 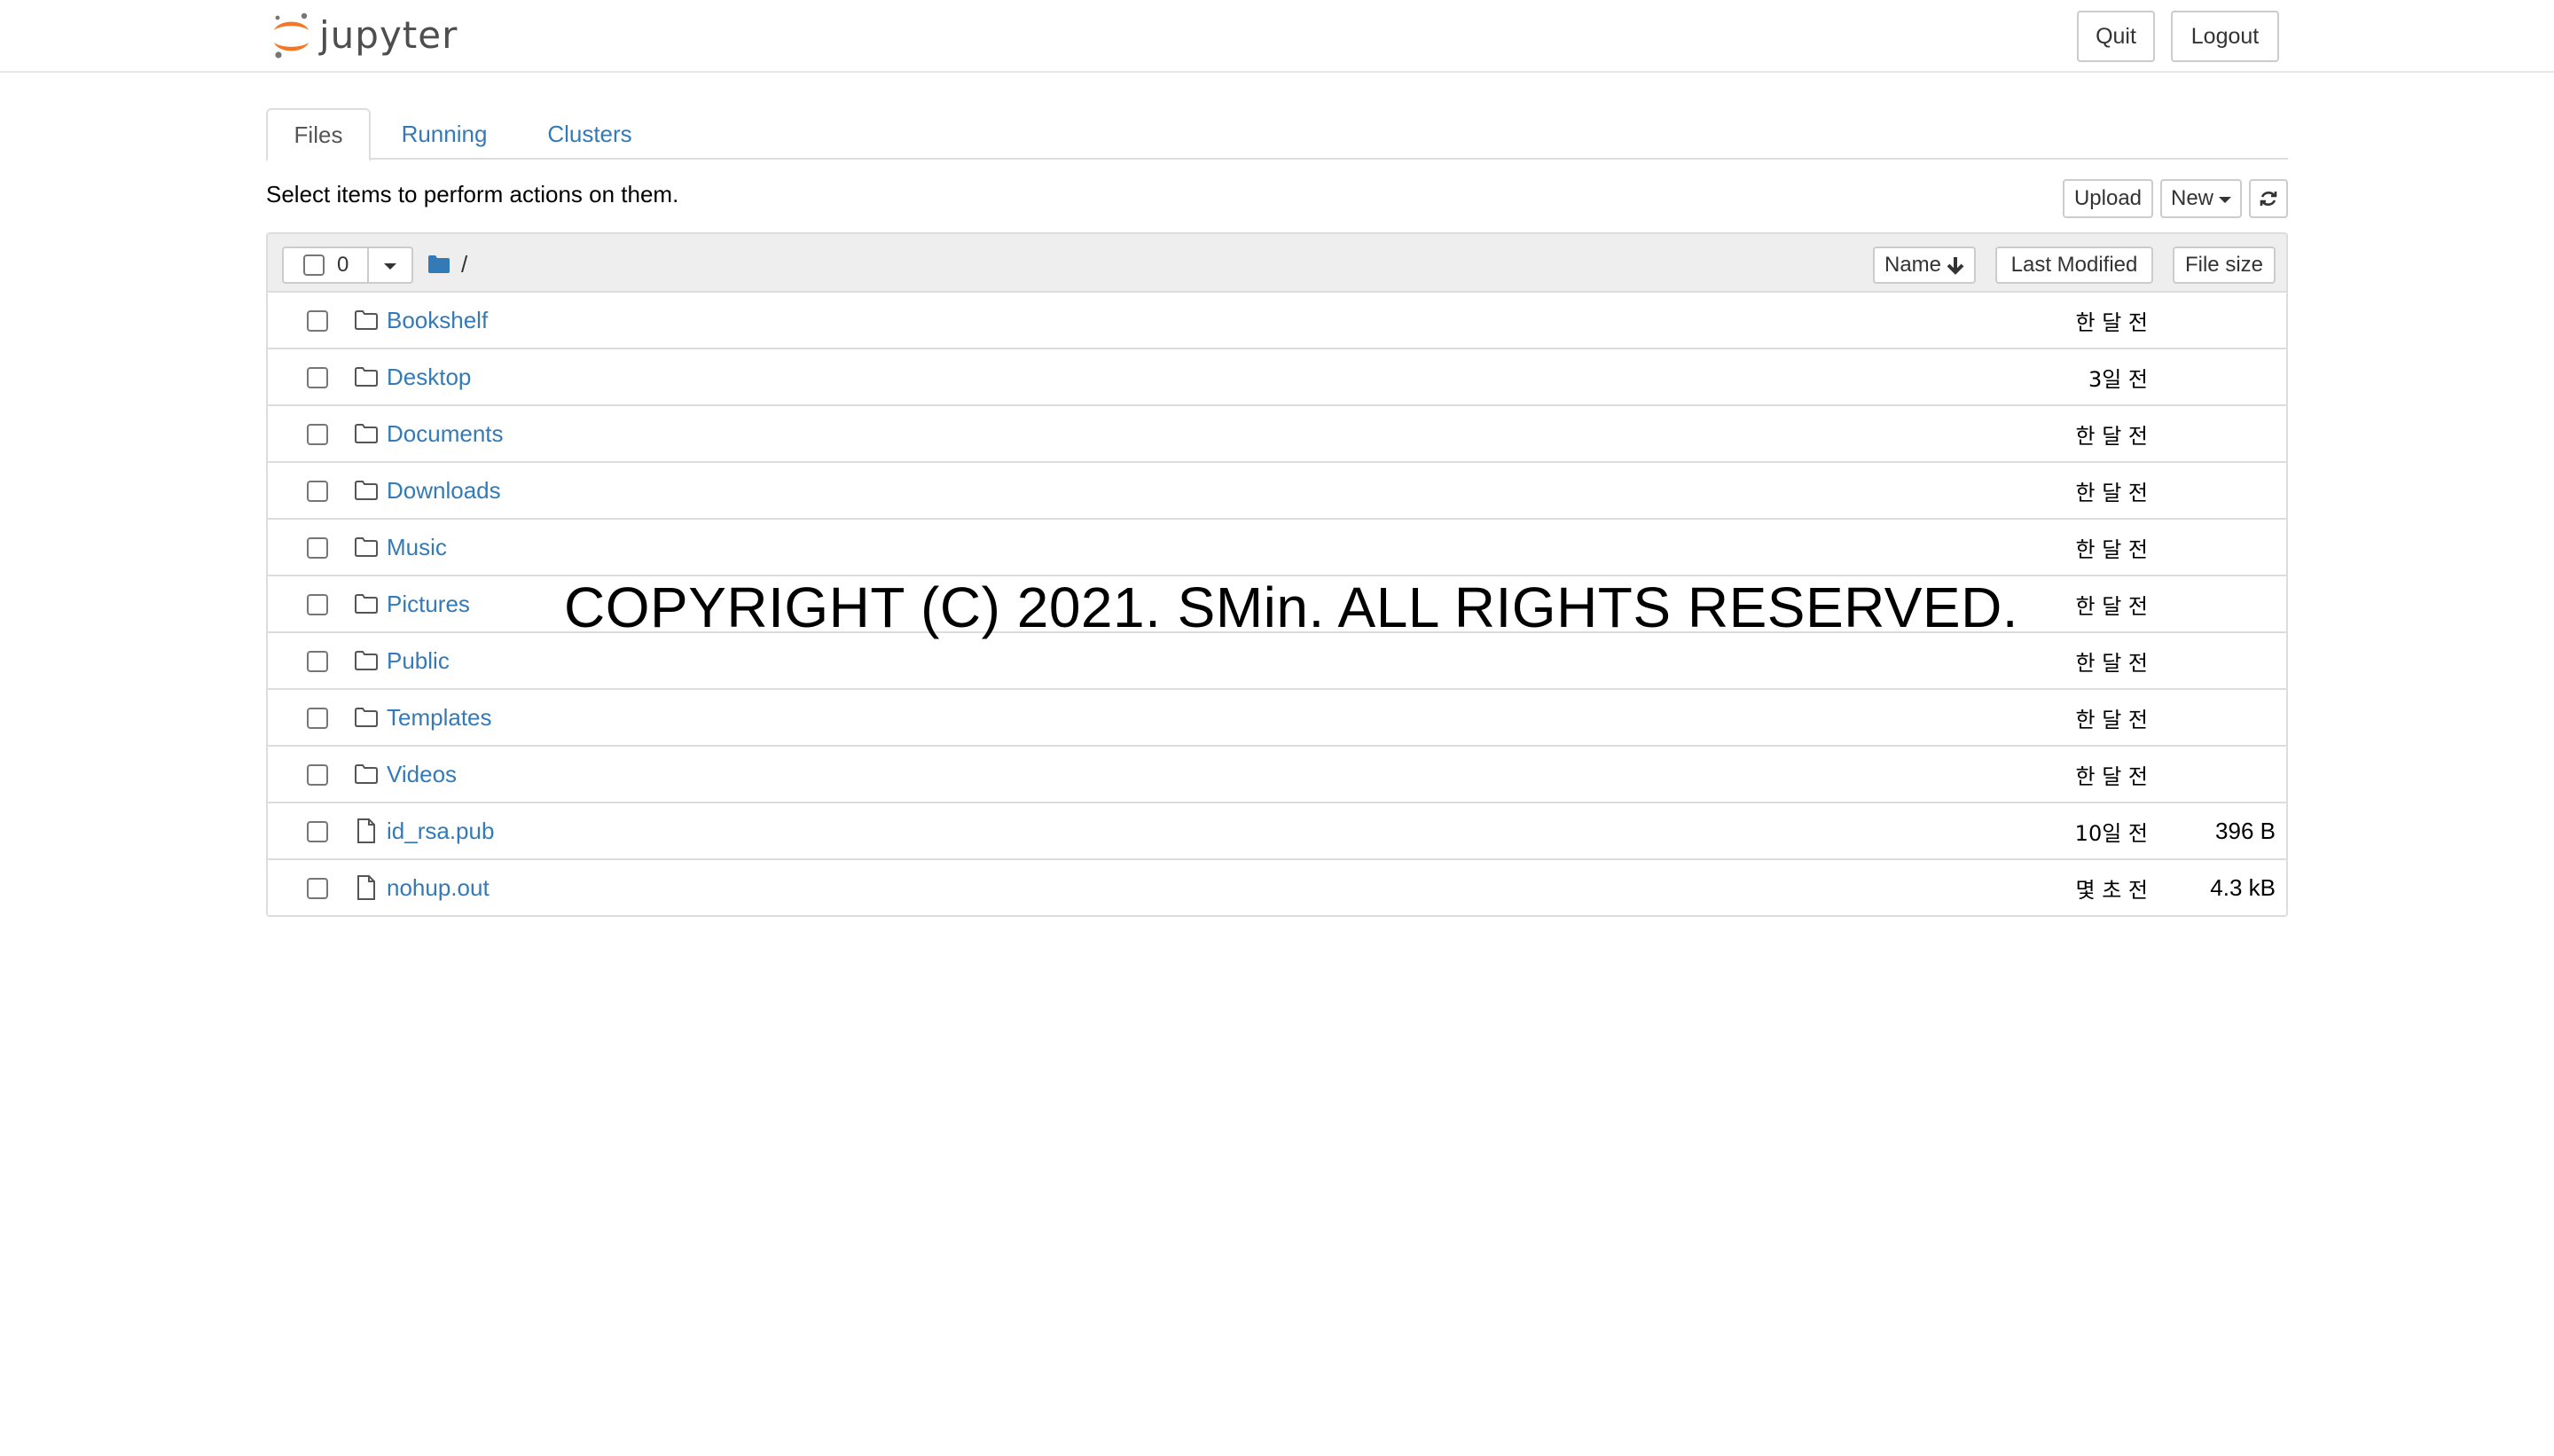 I want to click on logo-text: jupyter, so click(x=388, y=35).